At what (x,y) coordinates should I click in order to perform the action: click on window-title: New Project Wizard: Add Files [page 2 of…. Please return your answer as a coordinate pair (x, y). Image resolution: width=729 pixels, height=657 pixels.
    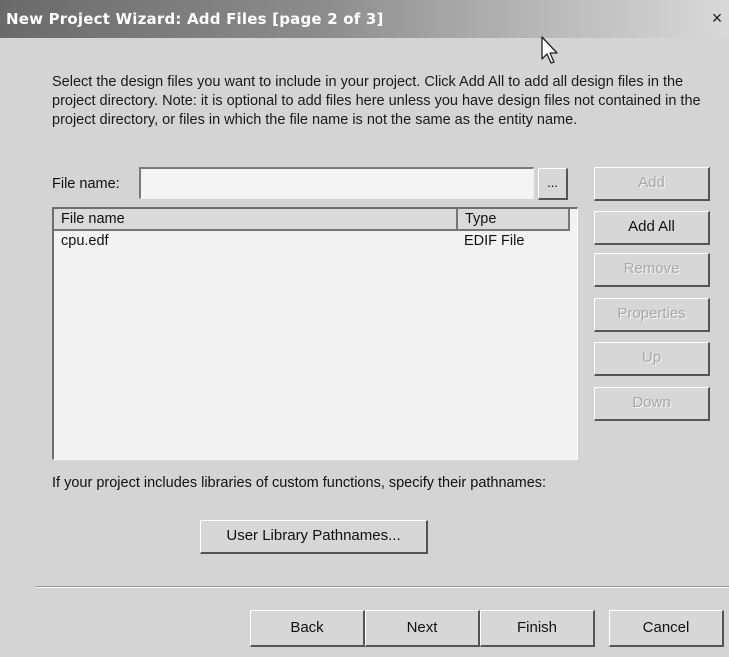
    Looking at the image, I should click on (195, 19).